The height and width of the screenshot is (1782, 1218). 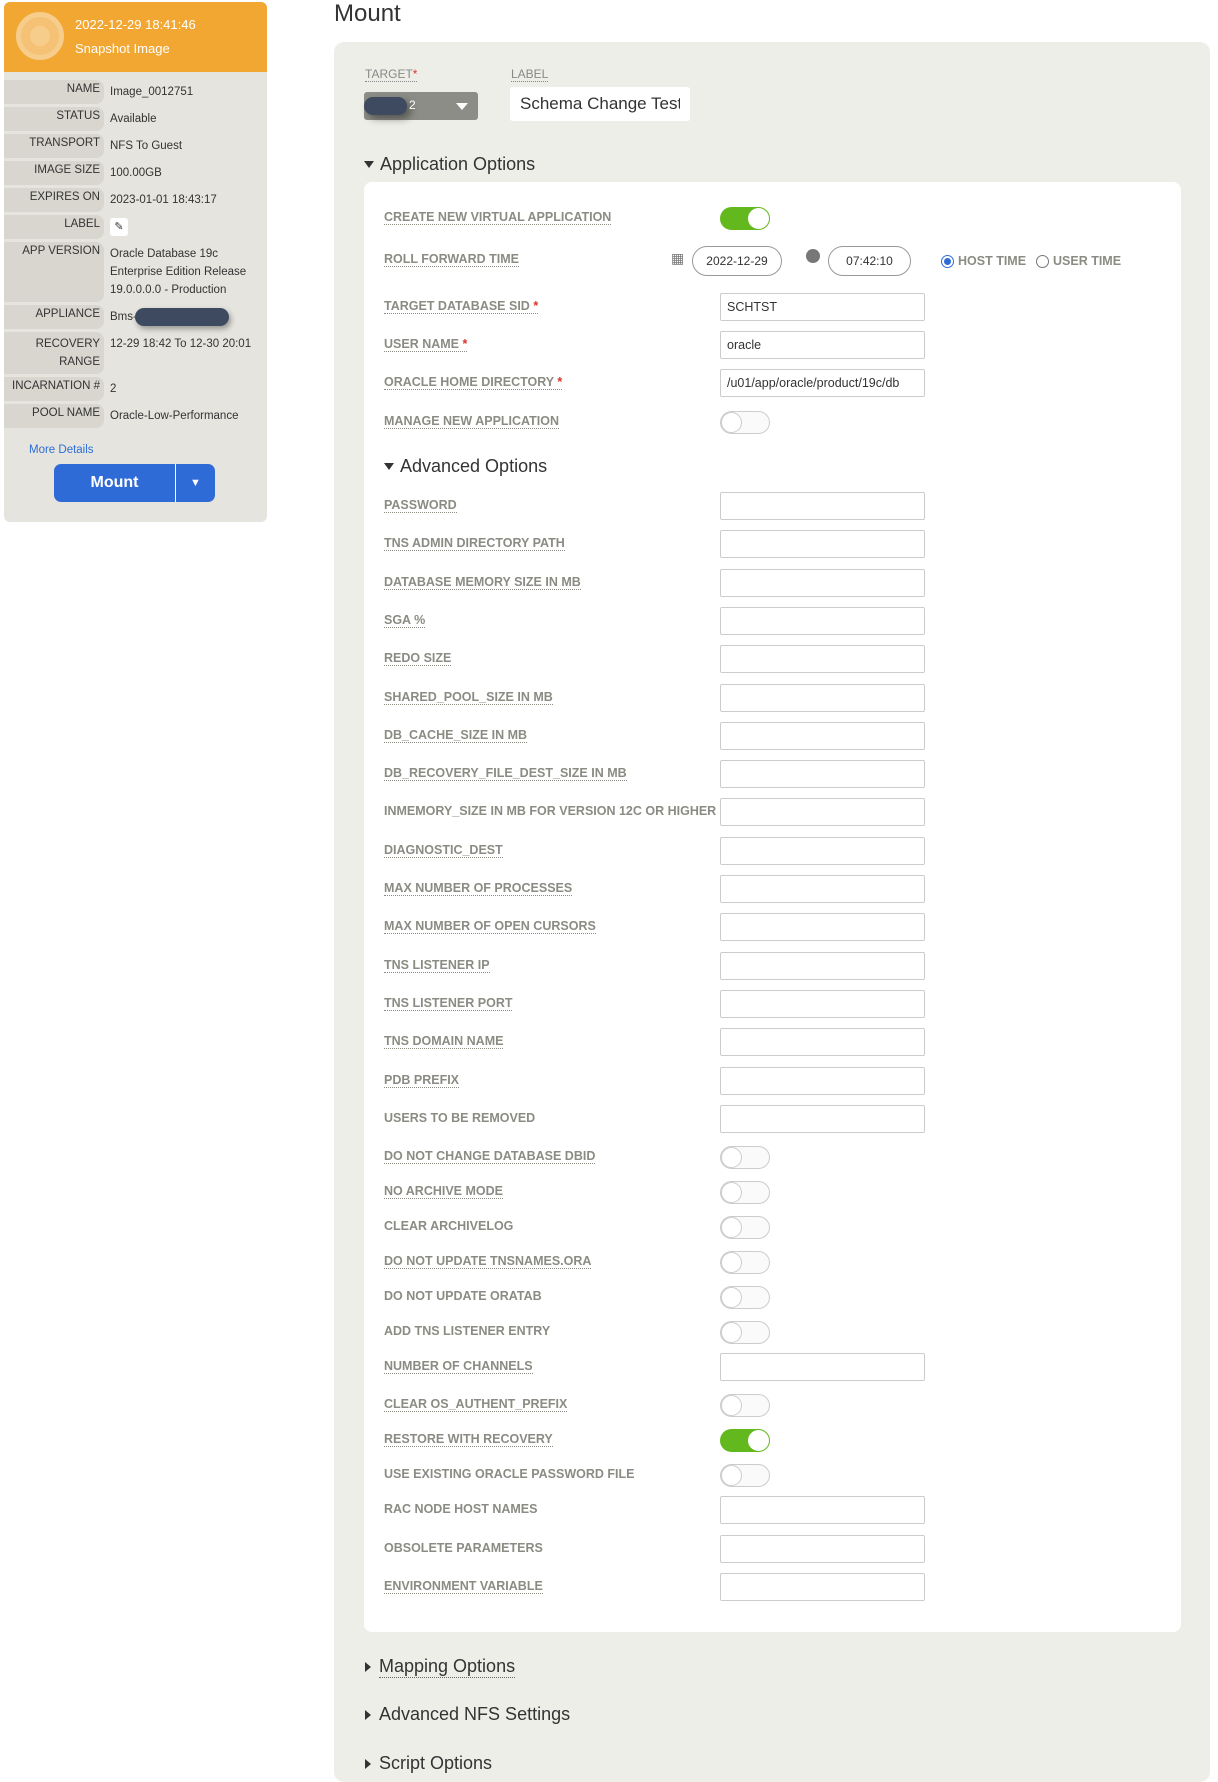 I want to click on detail-key: IMAGE SIZE, so click(x=54, y=173).